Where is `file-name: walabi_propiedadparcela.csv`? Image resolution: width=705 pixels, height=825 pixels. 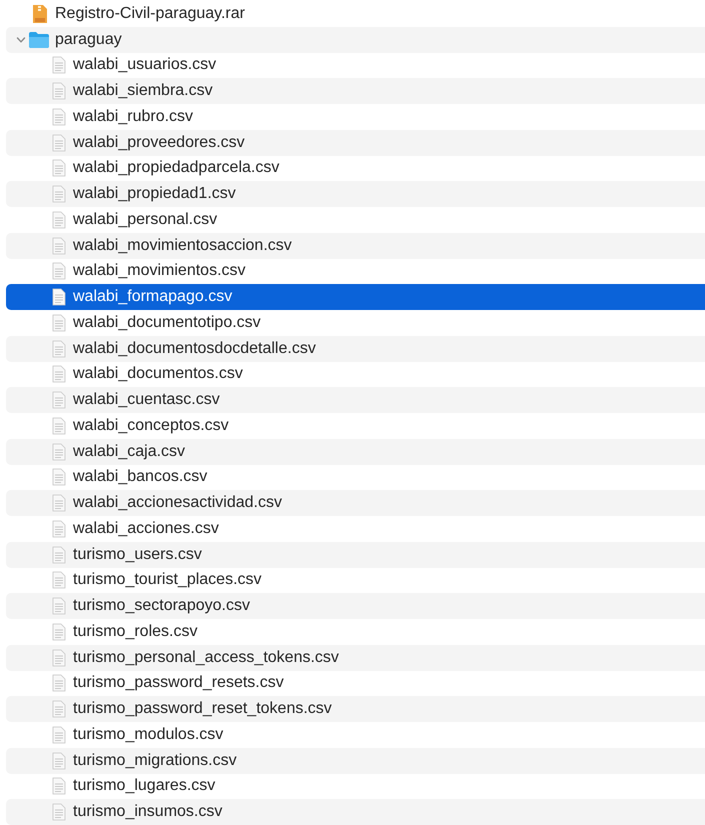
file-name: walabi_propiedadparcela.csv is located at coordinates (176, 168).